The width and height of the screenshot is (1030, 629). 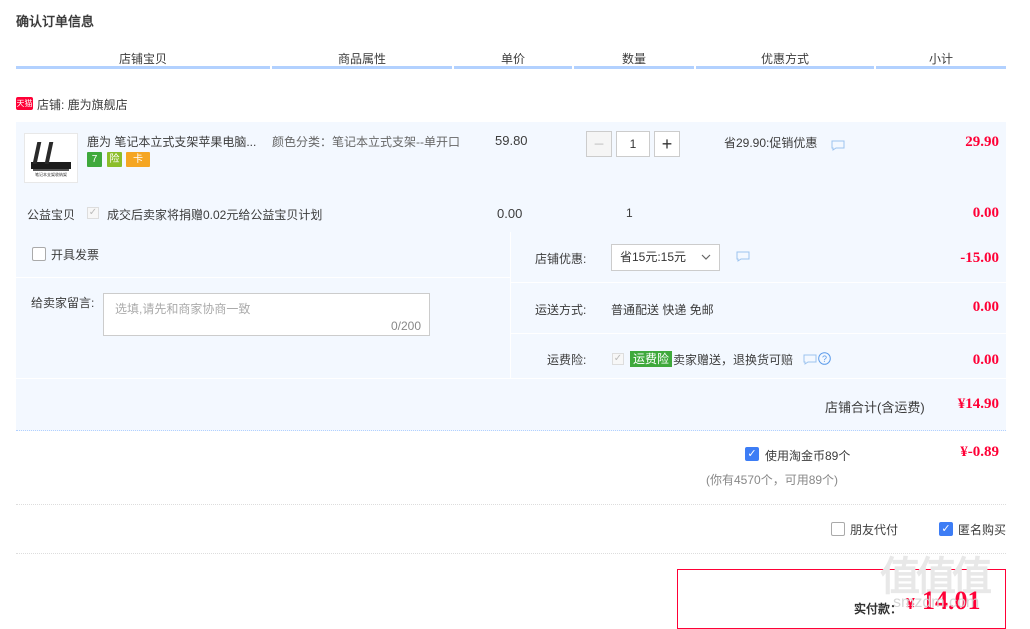 I want to click on insurance-label: 运费险:, so click(x=567, y=360).